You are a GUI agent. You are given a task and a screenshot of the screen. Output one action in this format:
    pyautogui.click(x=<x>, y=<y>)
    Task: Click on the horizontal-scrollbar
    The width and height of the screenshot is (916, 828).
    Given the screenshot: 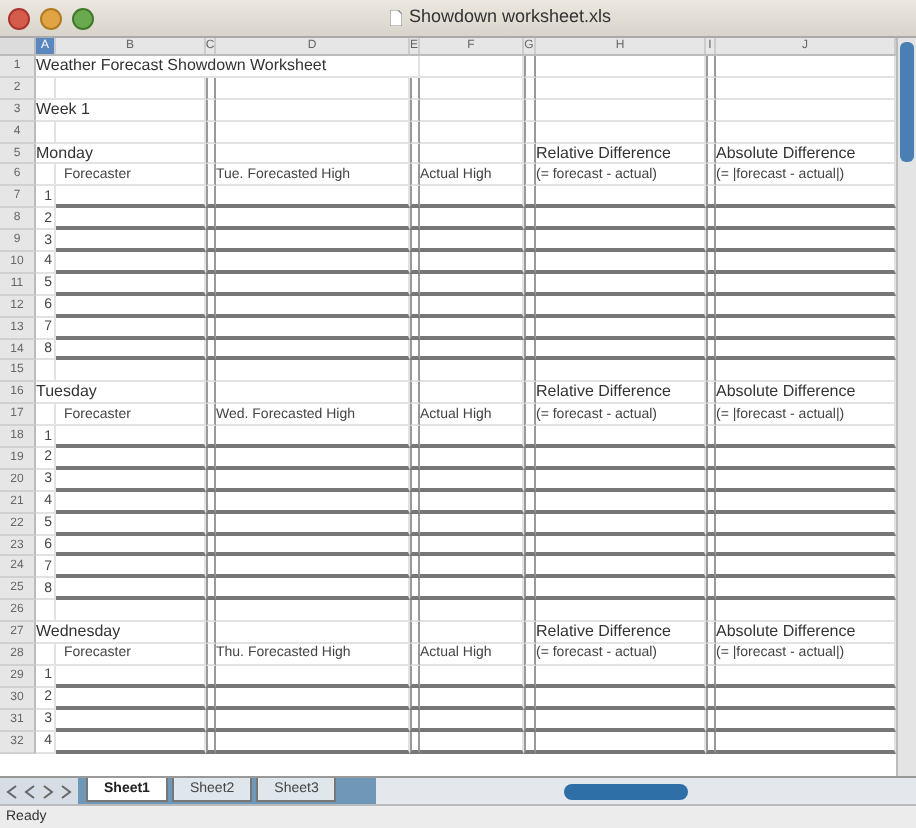 What is the action you would take?
    pyautogui.click(x=646, y=791)
    